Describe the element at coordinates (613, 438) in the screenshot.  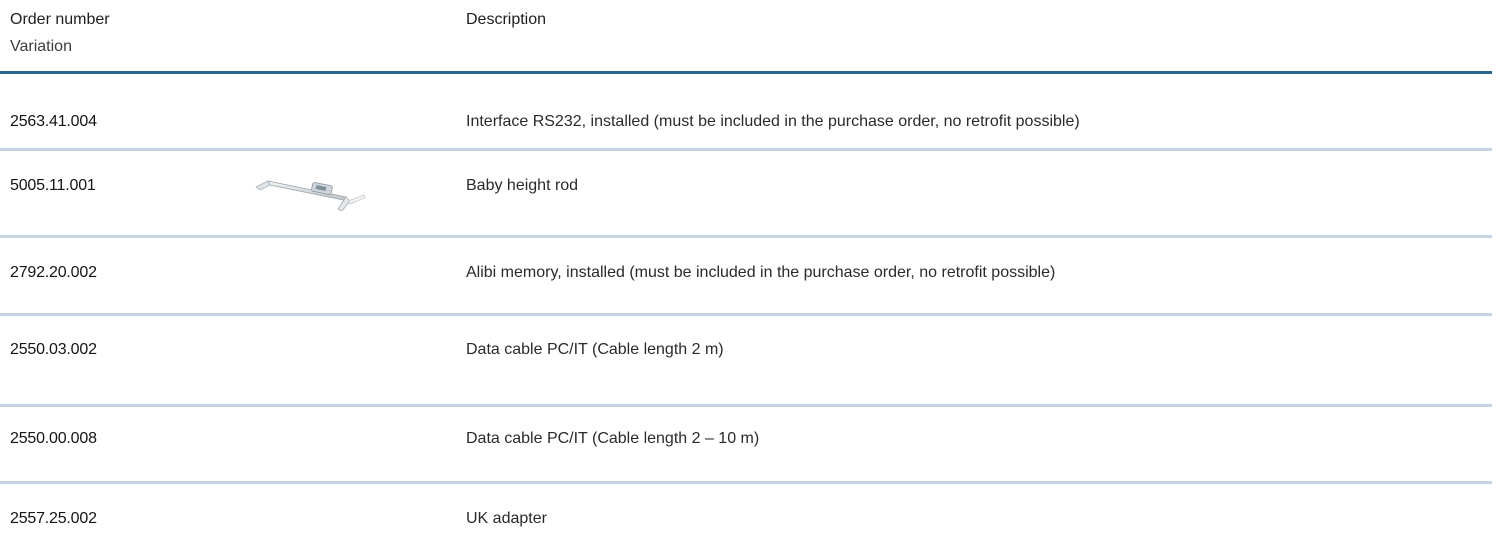
I see `description-cell: Data cable PC/IT (Cable length 2 – 10 m)` at that location.